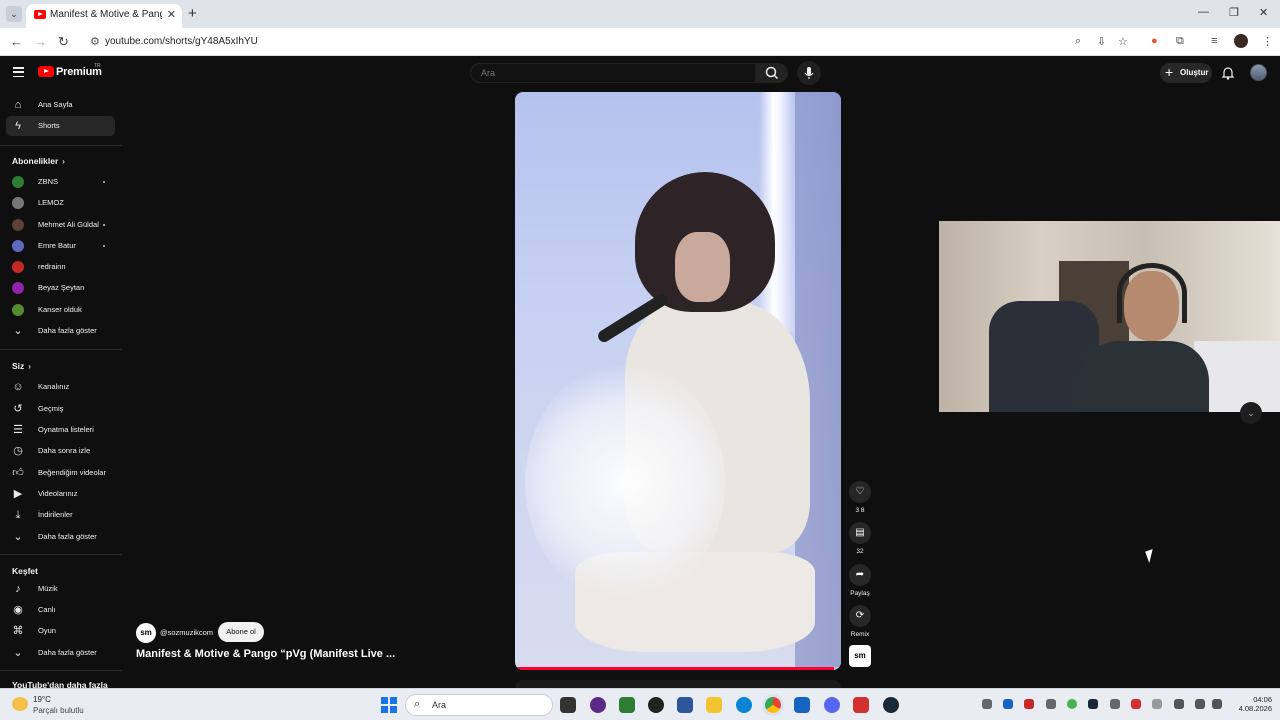 The image size is (1280, 720). What do you see at coordinates (63, 42) in the screenshot?
I see `reload-icon: ↻` at bounding box center [63, 42].